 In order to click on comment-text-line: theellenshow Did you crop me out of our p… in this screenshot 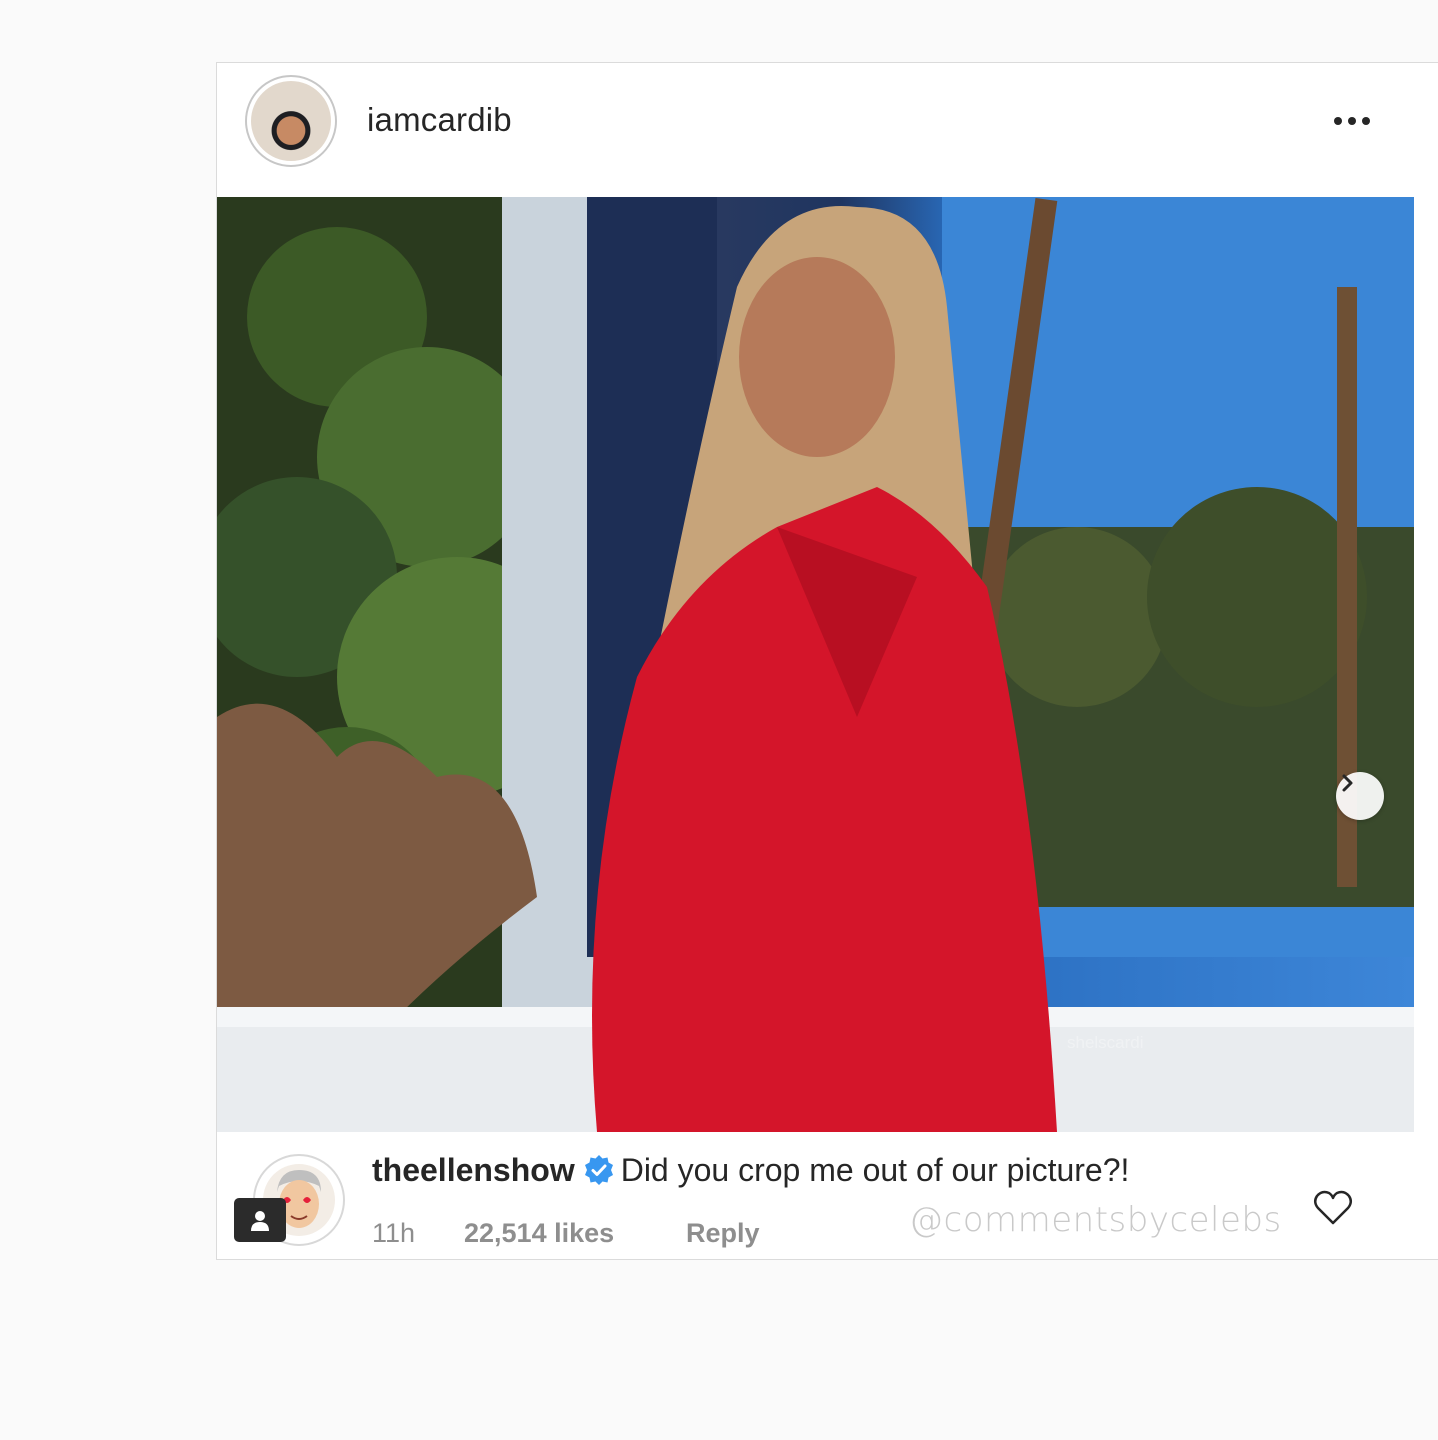, I will do `click(750, 1170)`.